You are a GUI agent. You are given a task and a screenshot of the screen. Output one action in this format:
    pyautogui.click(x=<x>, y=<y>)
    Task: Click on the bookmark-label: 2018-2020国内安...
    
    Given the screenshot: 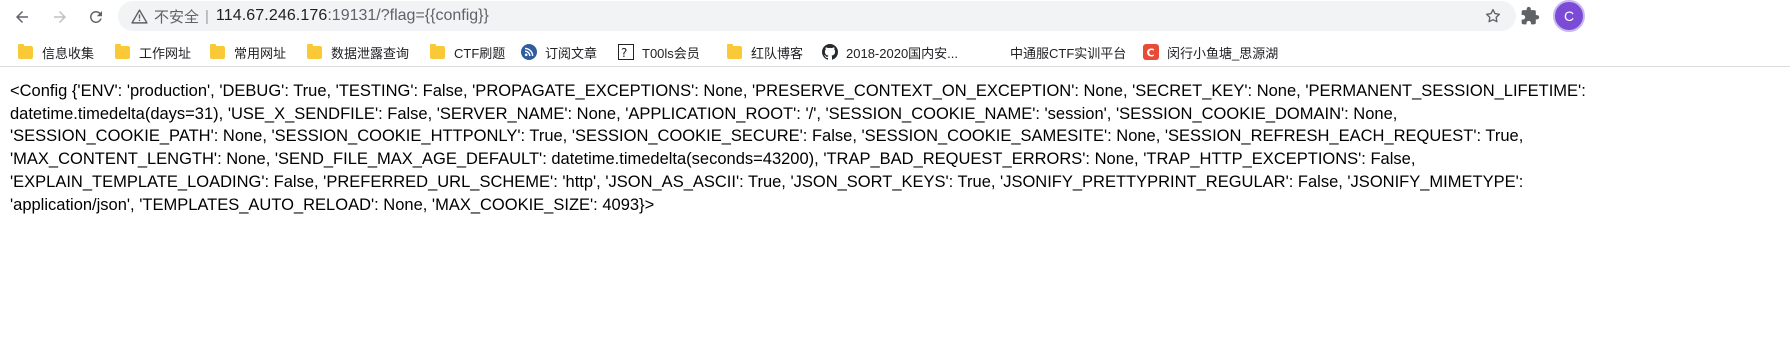 What is the action you would take?
    pyautogui.click(x=902, y=53)
    